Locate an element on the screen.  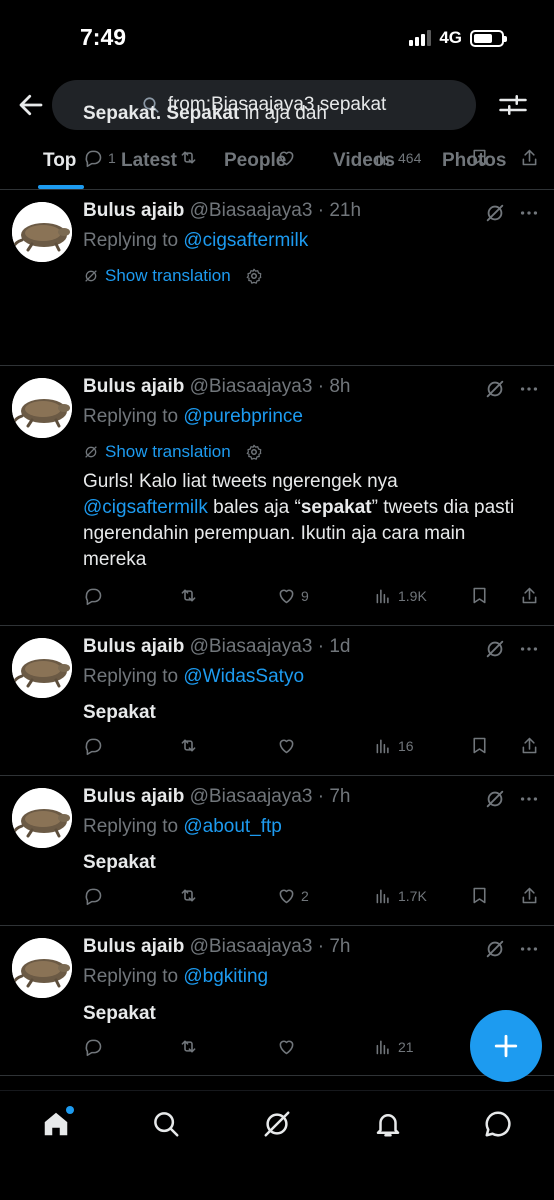
tweet-body: Sepakat. Sepakat in aja dah is located at coordinates (303, 114).